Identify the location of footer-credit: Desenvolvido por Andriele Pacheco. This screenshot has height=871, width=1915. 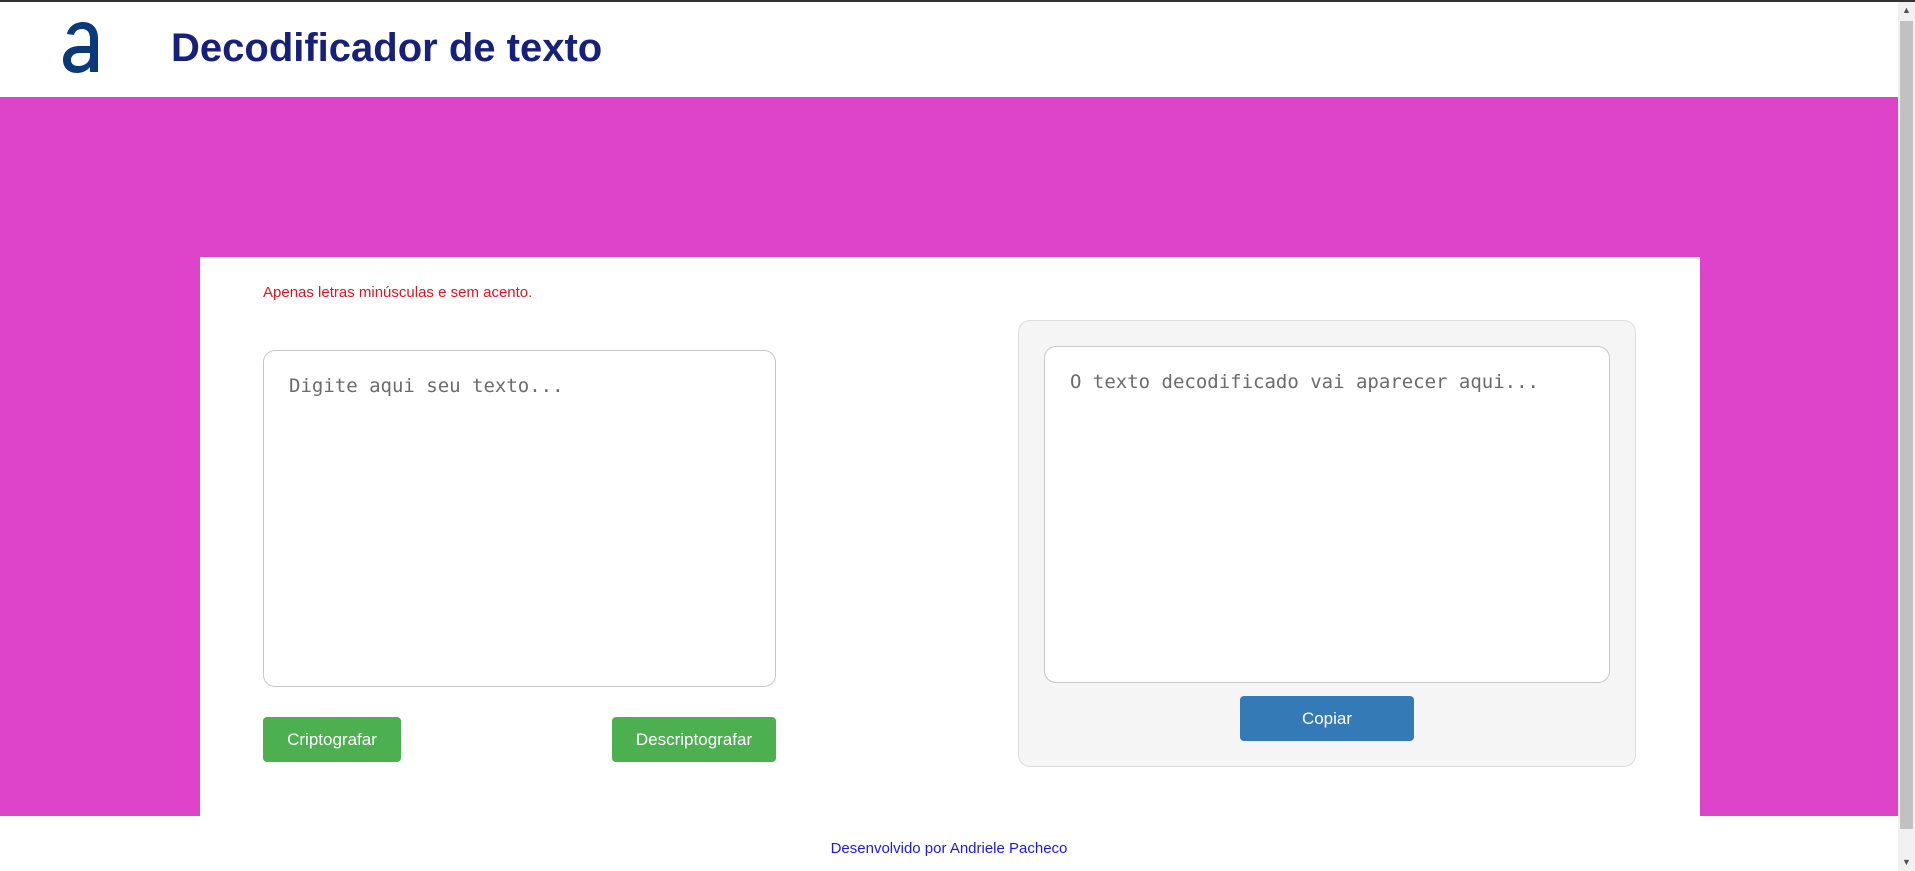
(949, 848).